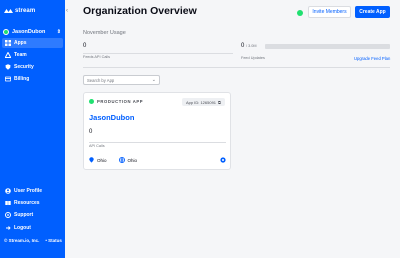 Image resolution: width=400 pixels, height=258 pixels. What do you see at coordinates (329, 12) in the screenshot?
I see `invite-members-button: Invite Members` at bounding box center [329, 12].